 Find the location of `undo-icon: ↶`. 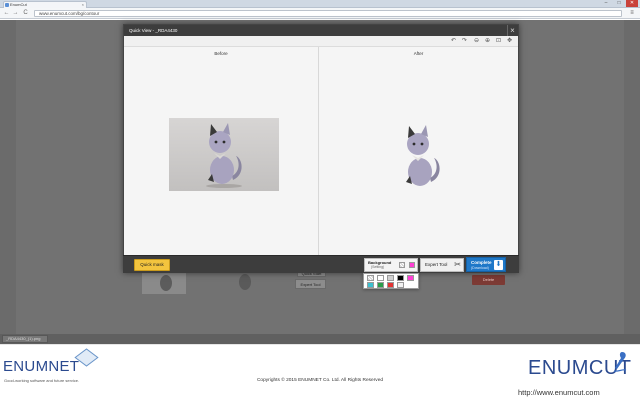

undo-icon: ↶ is located at coordinates (453, 41).